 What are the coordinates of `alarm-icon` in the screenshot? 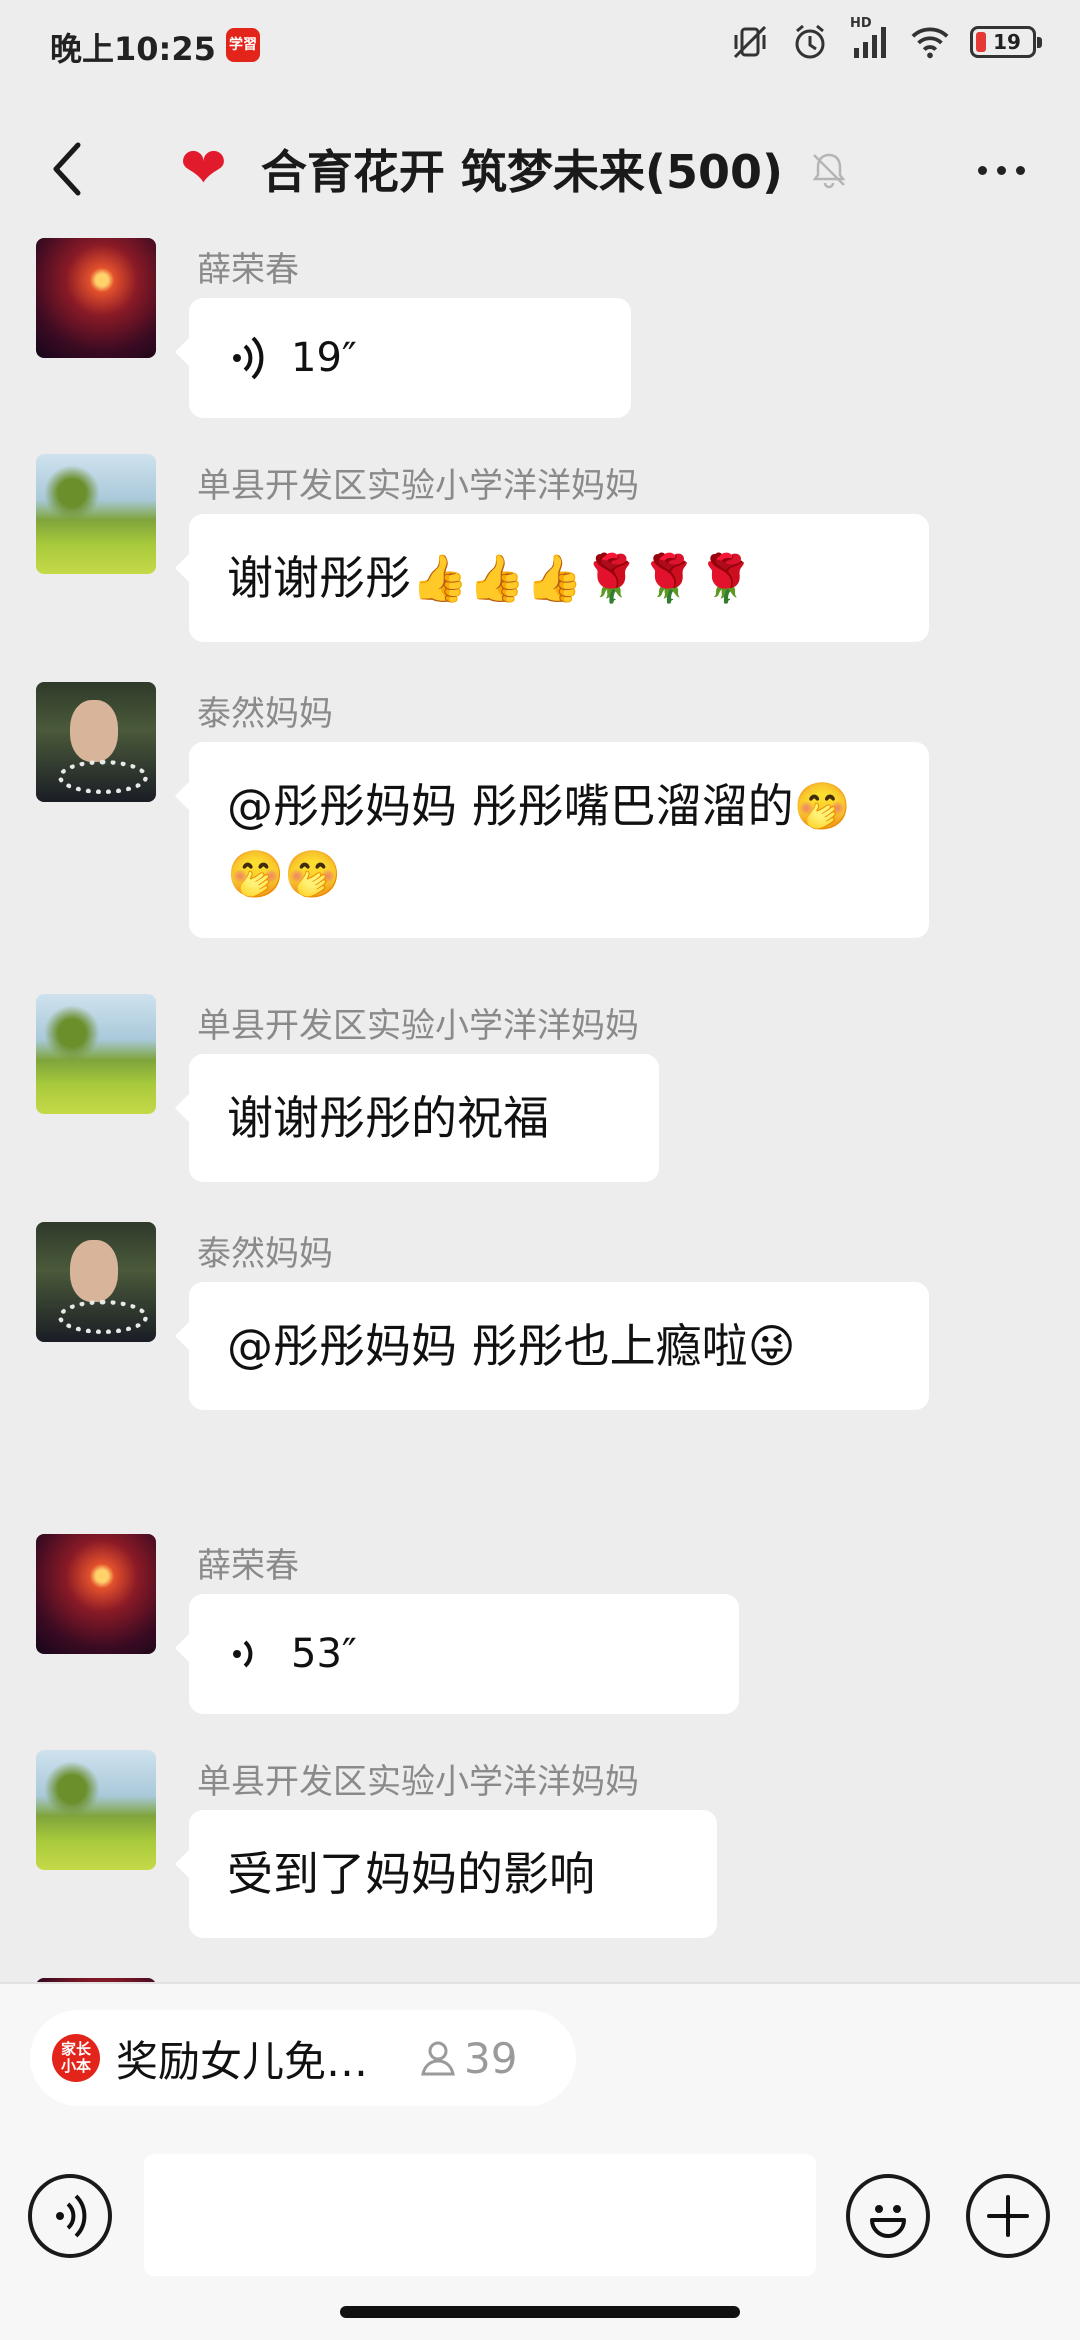 It's located at (810, 42).